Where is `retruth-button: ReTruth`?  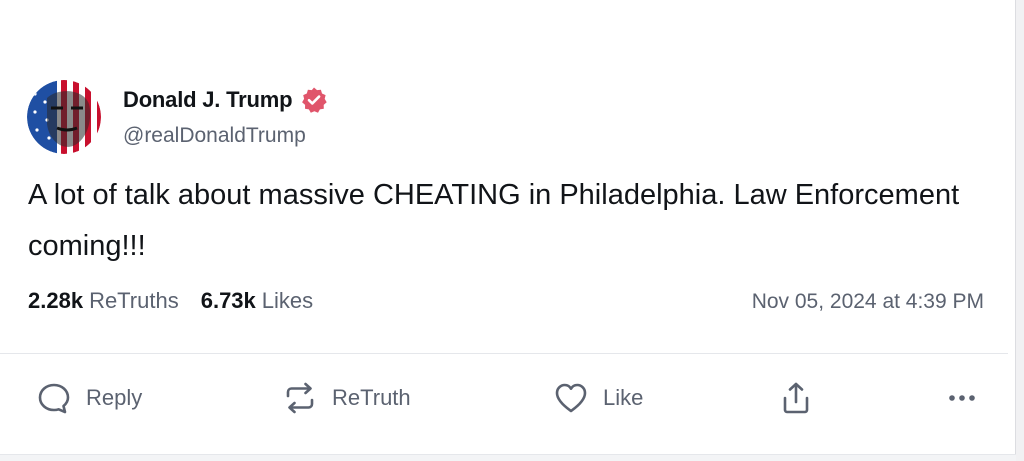
retruth-button: ReTruth is located at coordinates (346, 398).